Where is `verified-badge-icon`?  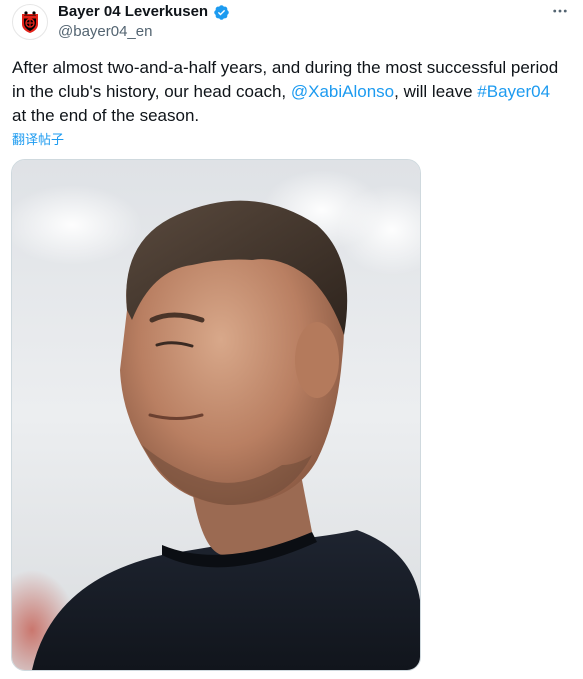
verified-badge-icon is located at coordinates (221, 12).